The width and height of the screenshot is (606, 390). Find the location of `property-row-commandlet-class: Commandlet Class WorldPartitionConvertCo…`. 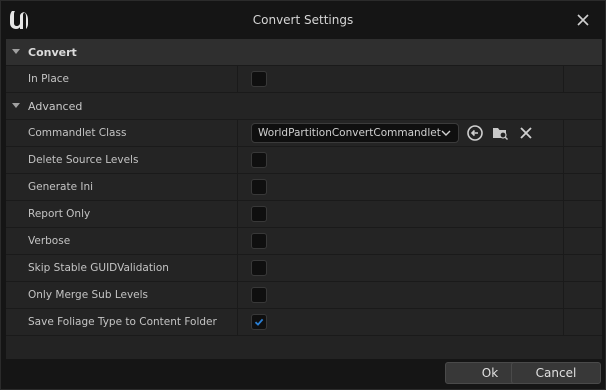

property-row-commandlet-class: Commandlet Class WorldPartitionConvertCo… is located at coordinates (304, 133).